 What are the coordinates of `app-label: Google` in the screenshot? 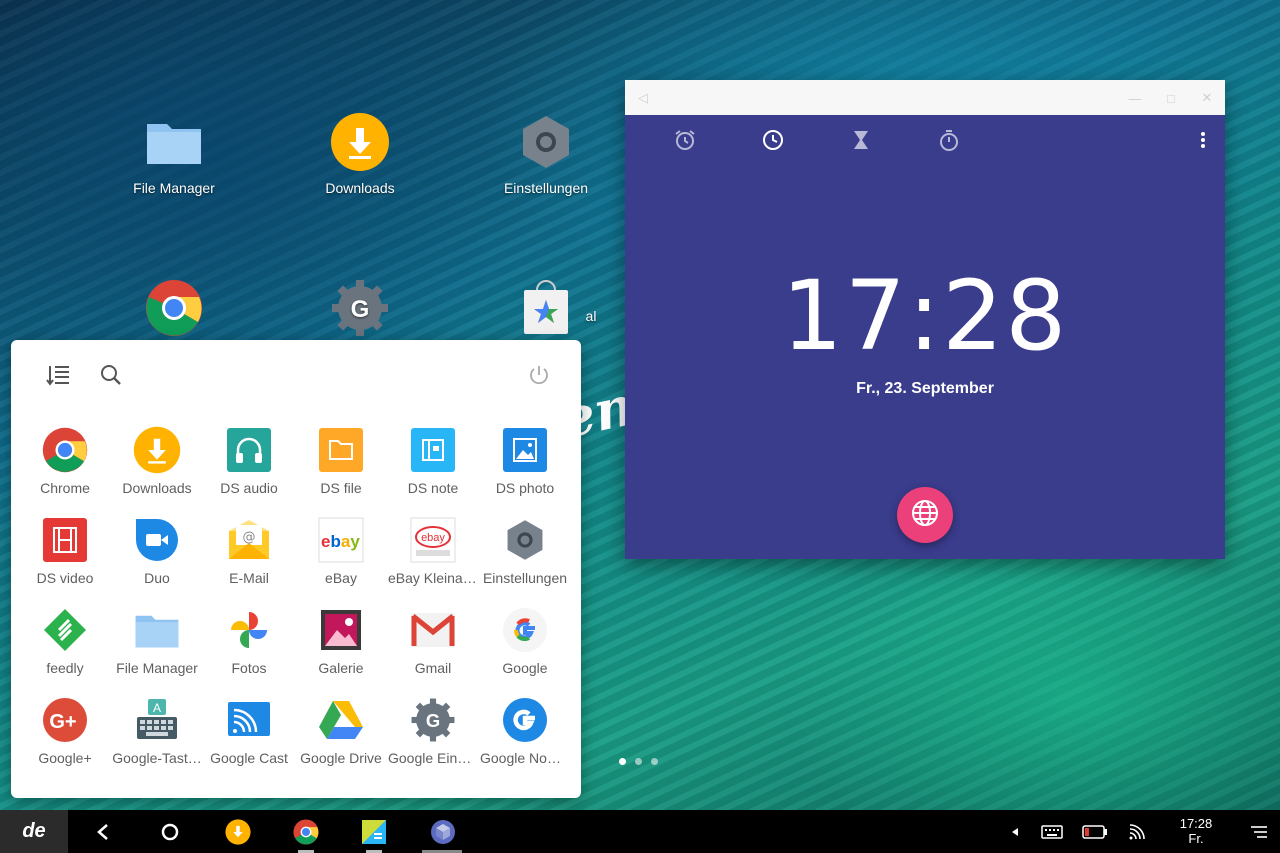 It's located at (525, 668).